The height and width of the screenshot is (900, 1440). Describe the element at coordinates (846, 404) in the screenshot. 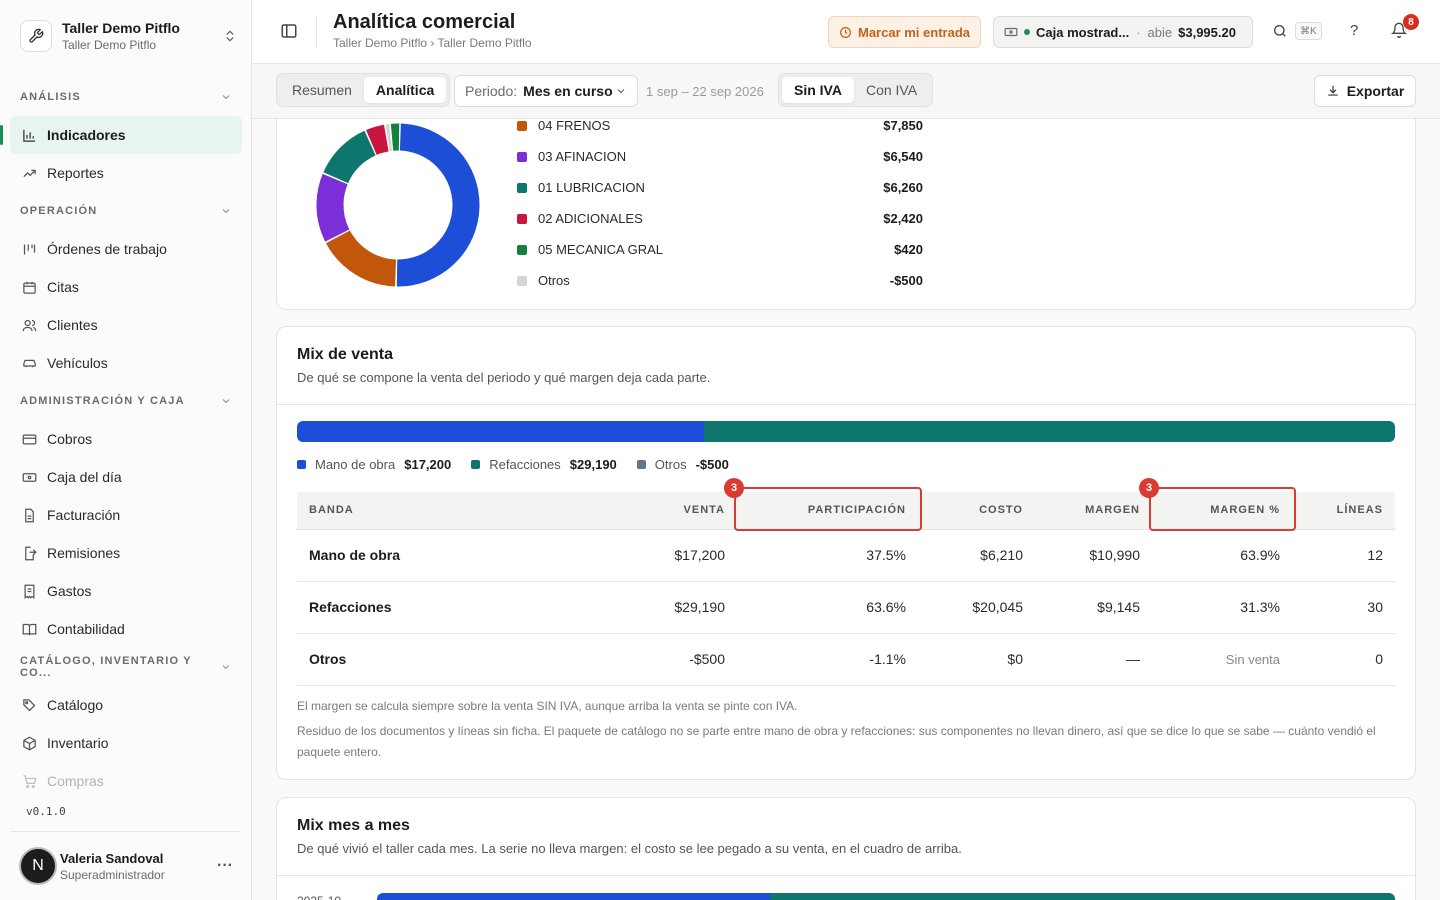

I see `card-divider` at that location.